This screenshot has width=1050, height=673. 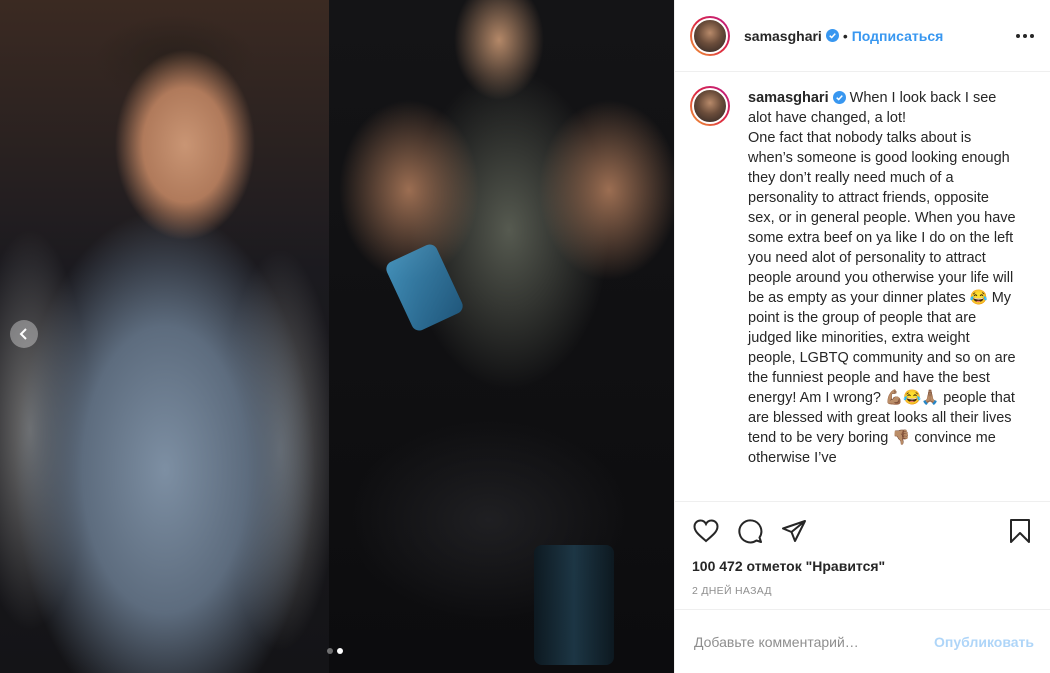 I want to click on post-header: samasghari • Подписаться, so click(x=862, y=36).